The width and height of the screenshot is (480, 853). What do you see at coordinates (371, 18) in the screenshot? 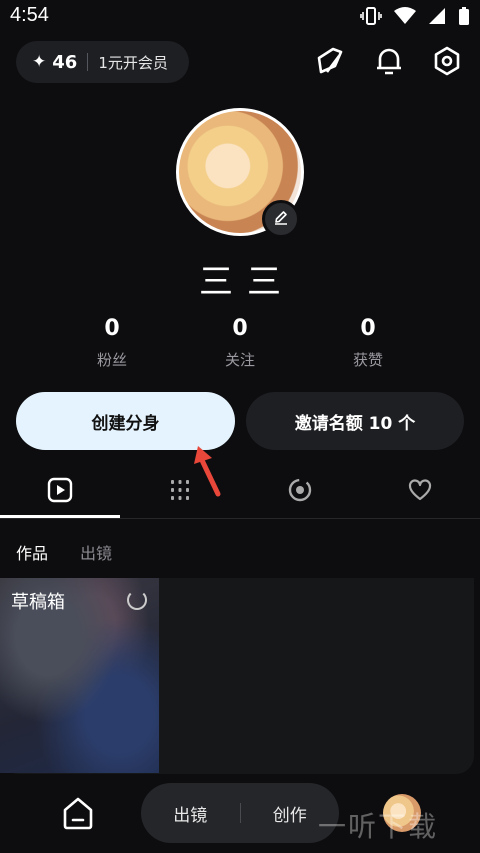
I see `vibrate-icon` at bounding box center [371, 18].